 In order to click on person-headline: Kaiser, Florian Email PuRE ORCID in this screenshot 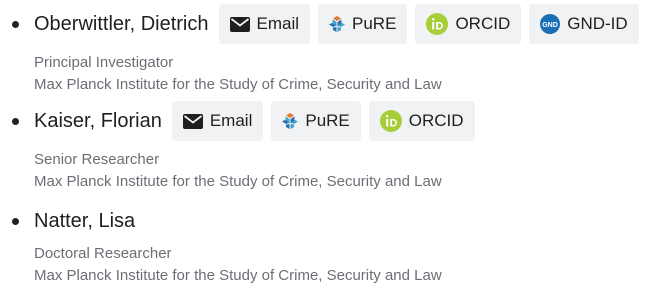, I will do `click(343, 121)`.